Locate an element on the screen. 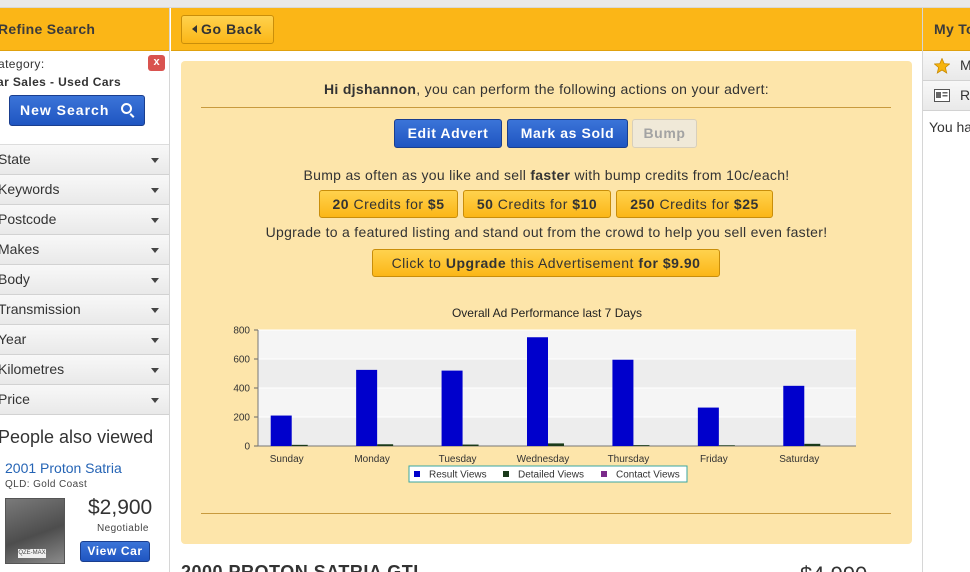 This screenshot has height=572, width=970. mark-as-sold-button: Mark as Sold is located at coordinates (567, 133).